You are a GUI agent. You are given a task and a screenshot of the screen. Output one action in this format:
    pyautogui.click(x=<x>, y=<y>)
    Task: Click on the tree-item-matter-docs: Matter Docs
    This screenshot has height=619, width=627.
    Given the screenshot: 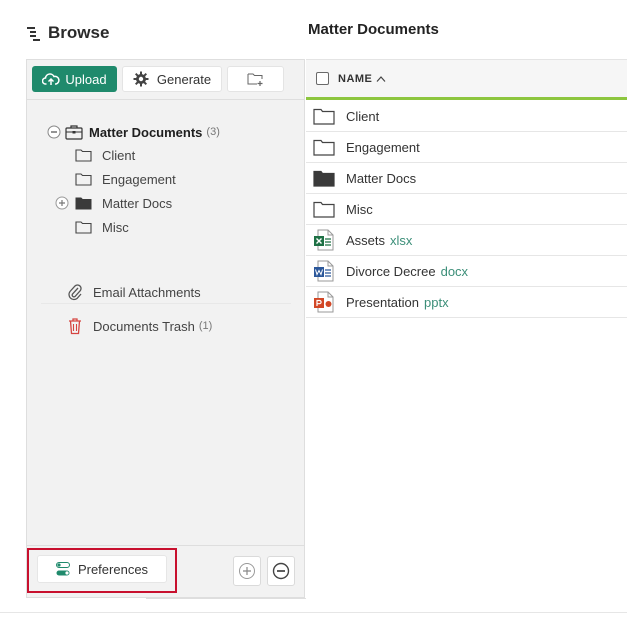 What is the action you would take?
    pyautogui.click(x=113, y=203)
    